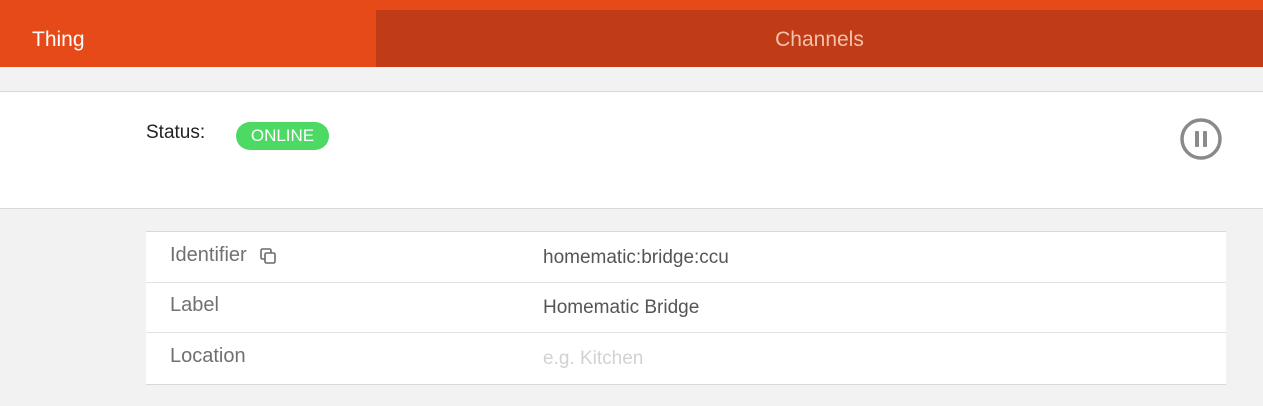 This screenshot has width=1263, height=406. I want to click on location-key: Location, so click(208, 356).